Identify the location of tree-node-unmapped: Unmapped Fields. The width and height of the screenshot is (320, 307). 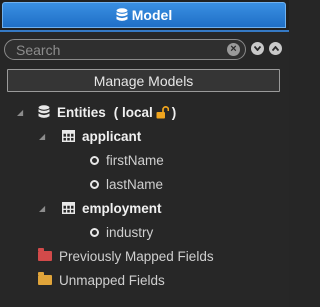
(101, 280).